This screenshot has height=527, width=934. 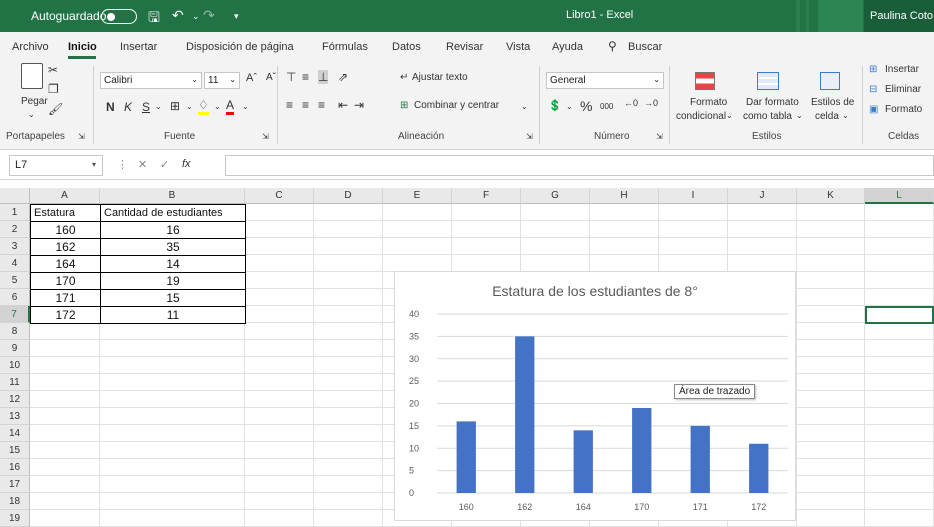 What do you see at coordinates (217, 106) in the screenshot?
I see `fill-color-dropdown-icon: ⌄` at bounding box center [217, 106].